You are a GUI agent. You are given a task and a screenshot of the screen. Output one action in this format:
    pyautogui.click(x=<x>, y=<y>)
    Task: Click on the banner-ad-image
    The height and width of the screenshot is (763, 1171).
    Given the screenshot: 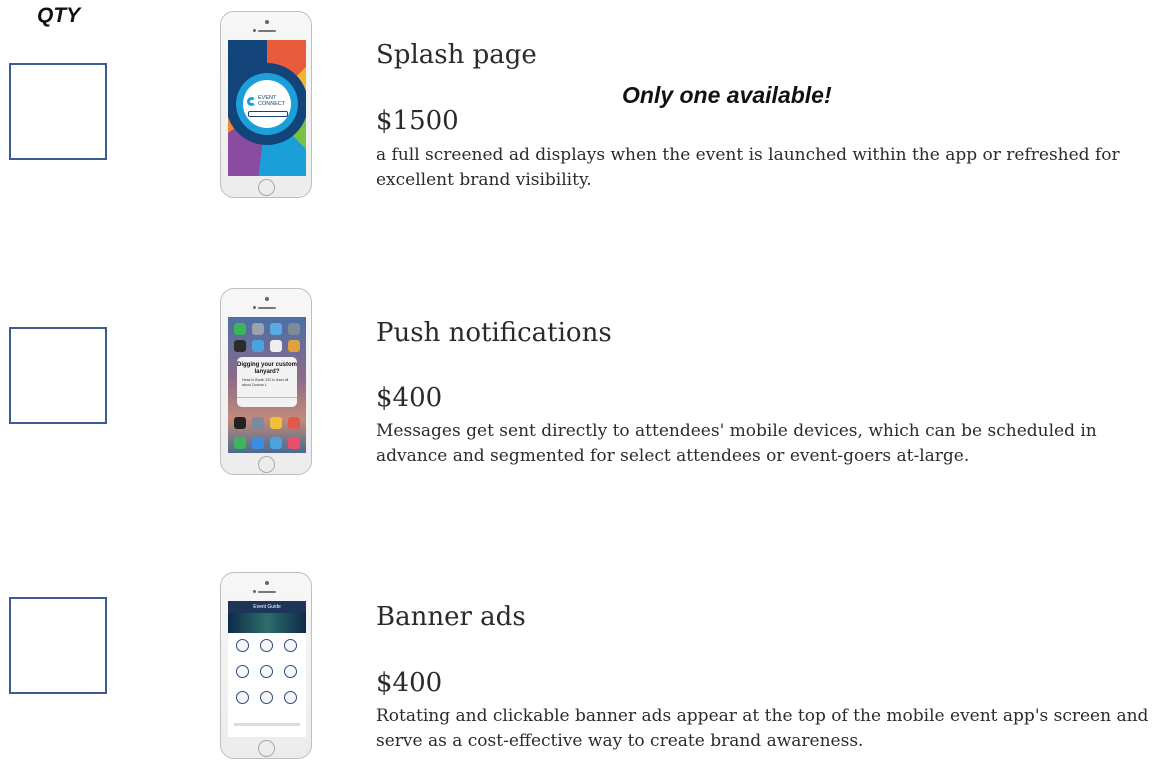 What is the action you would take?
    pyautogui.click(x=267, y=623)
    